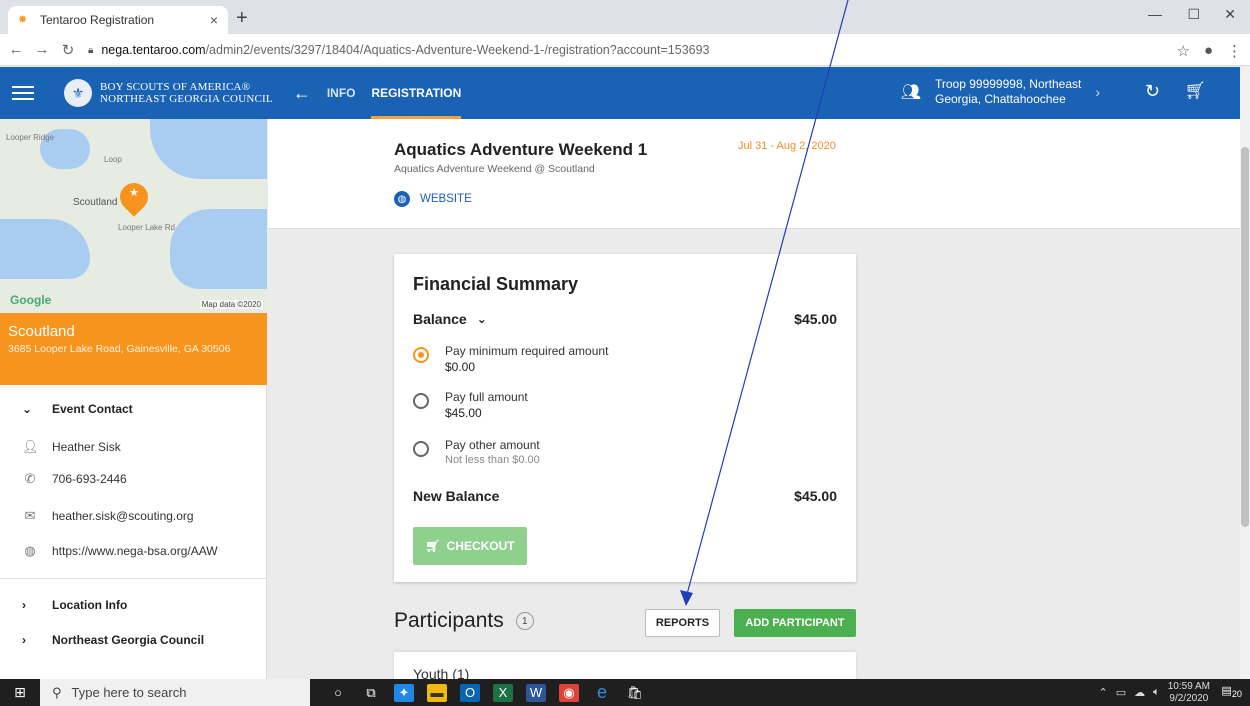 Image resolution: width=1250 pixels, height=706 pixels. Describe the element at coordinates (815, 319) in the screenshot. I see `balance-amount: $45.00` at that location.